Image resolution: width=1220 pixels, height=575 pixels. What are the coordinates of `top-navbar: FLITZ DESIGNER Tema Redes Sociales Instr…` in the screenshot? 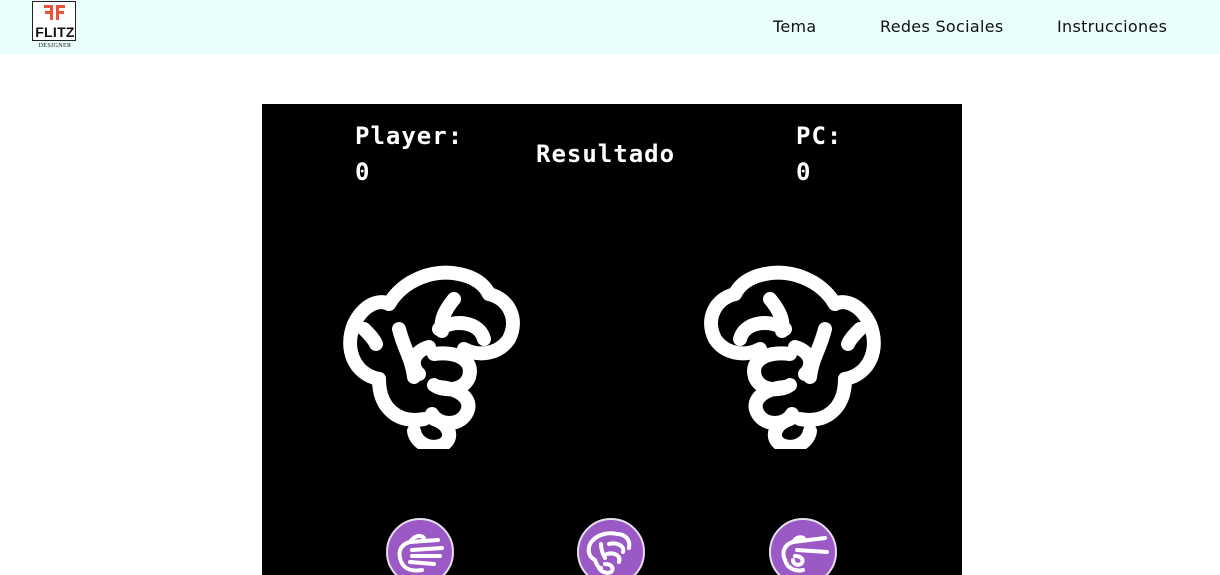 It's located at (610, 27).